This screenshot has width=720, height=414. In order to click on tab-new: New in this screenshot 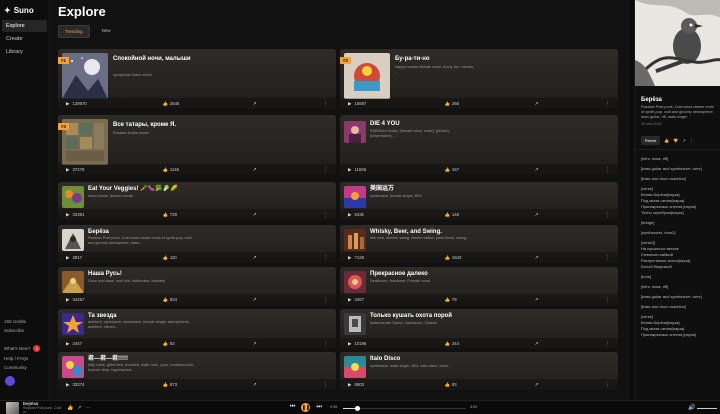, I will do `click(106, 31)`.